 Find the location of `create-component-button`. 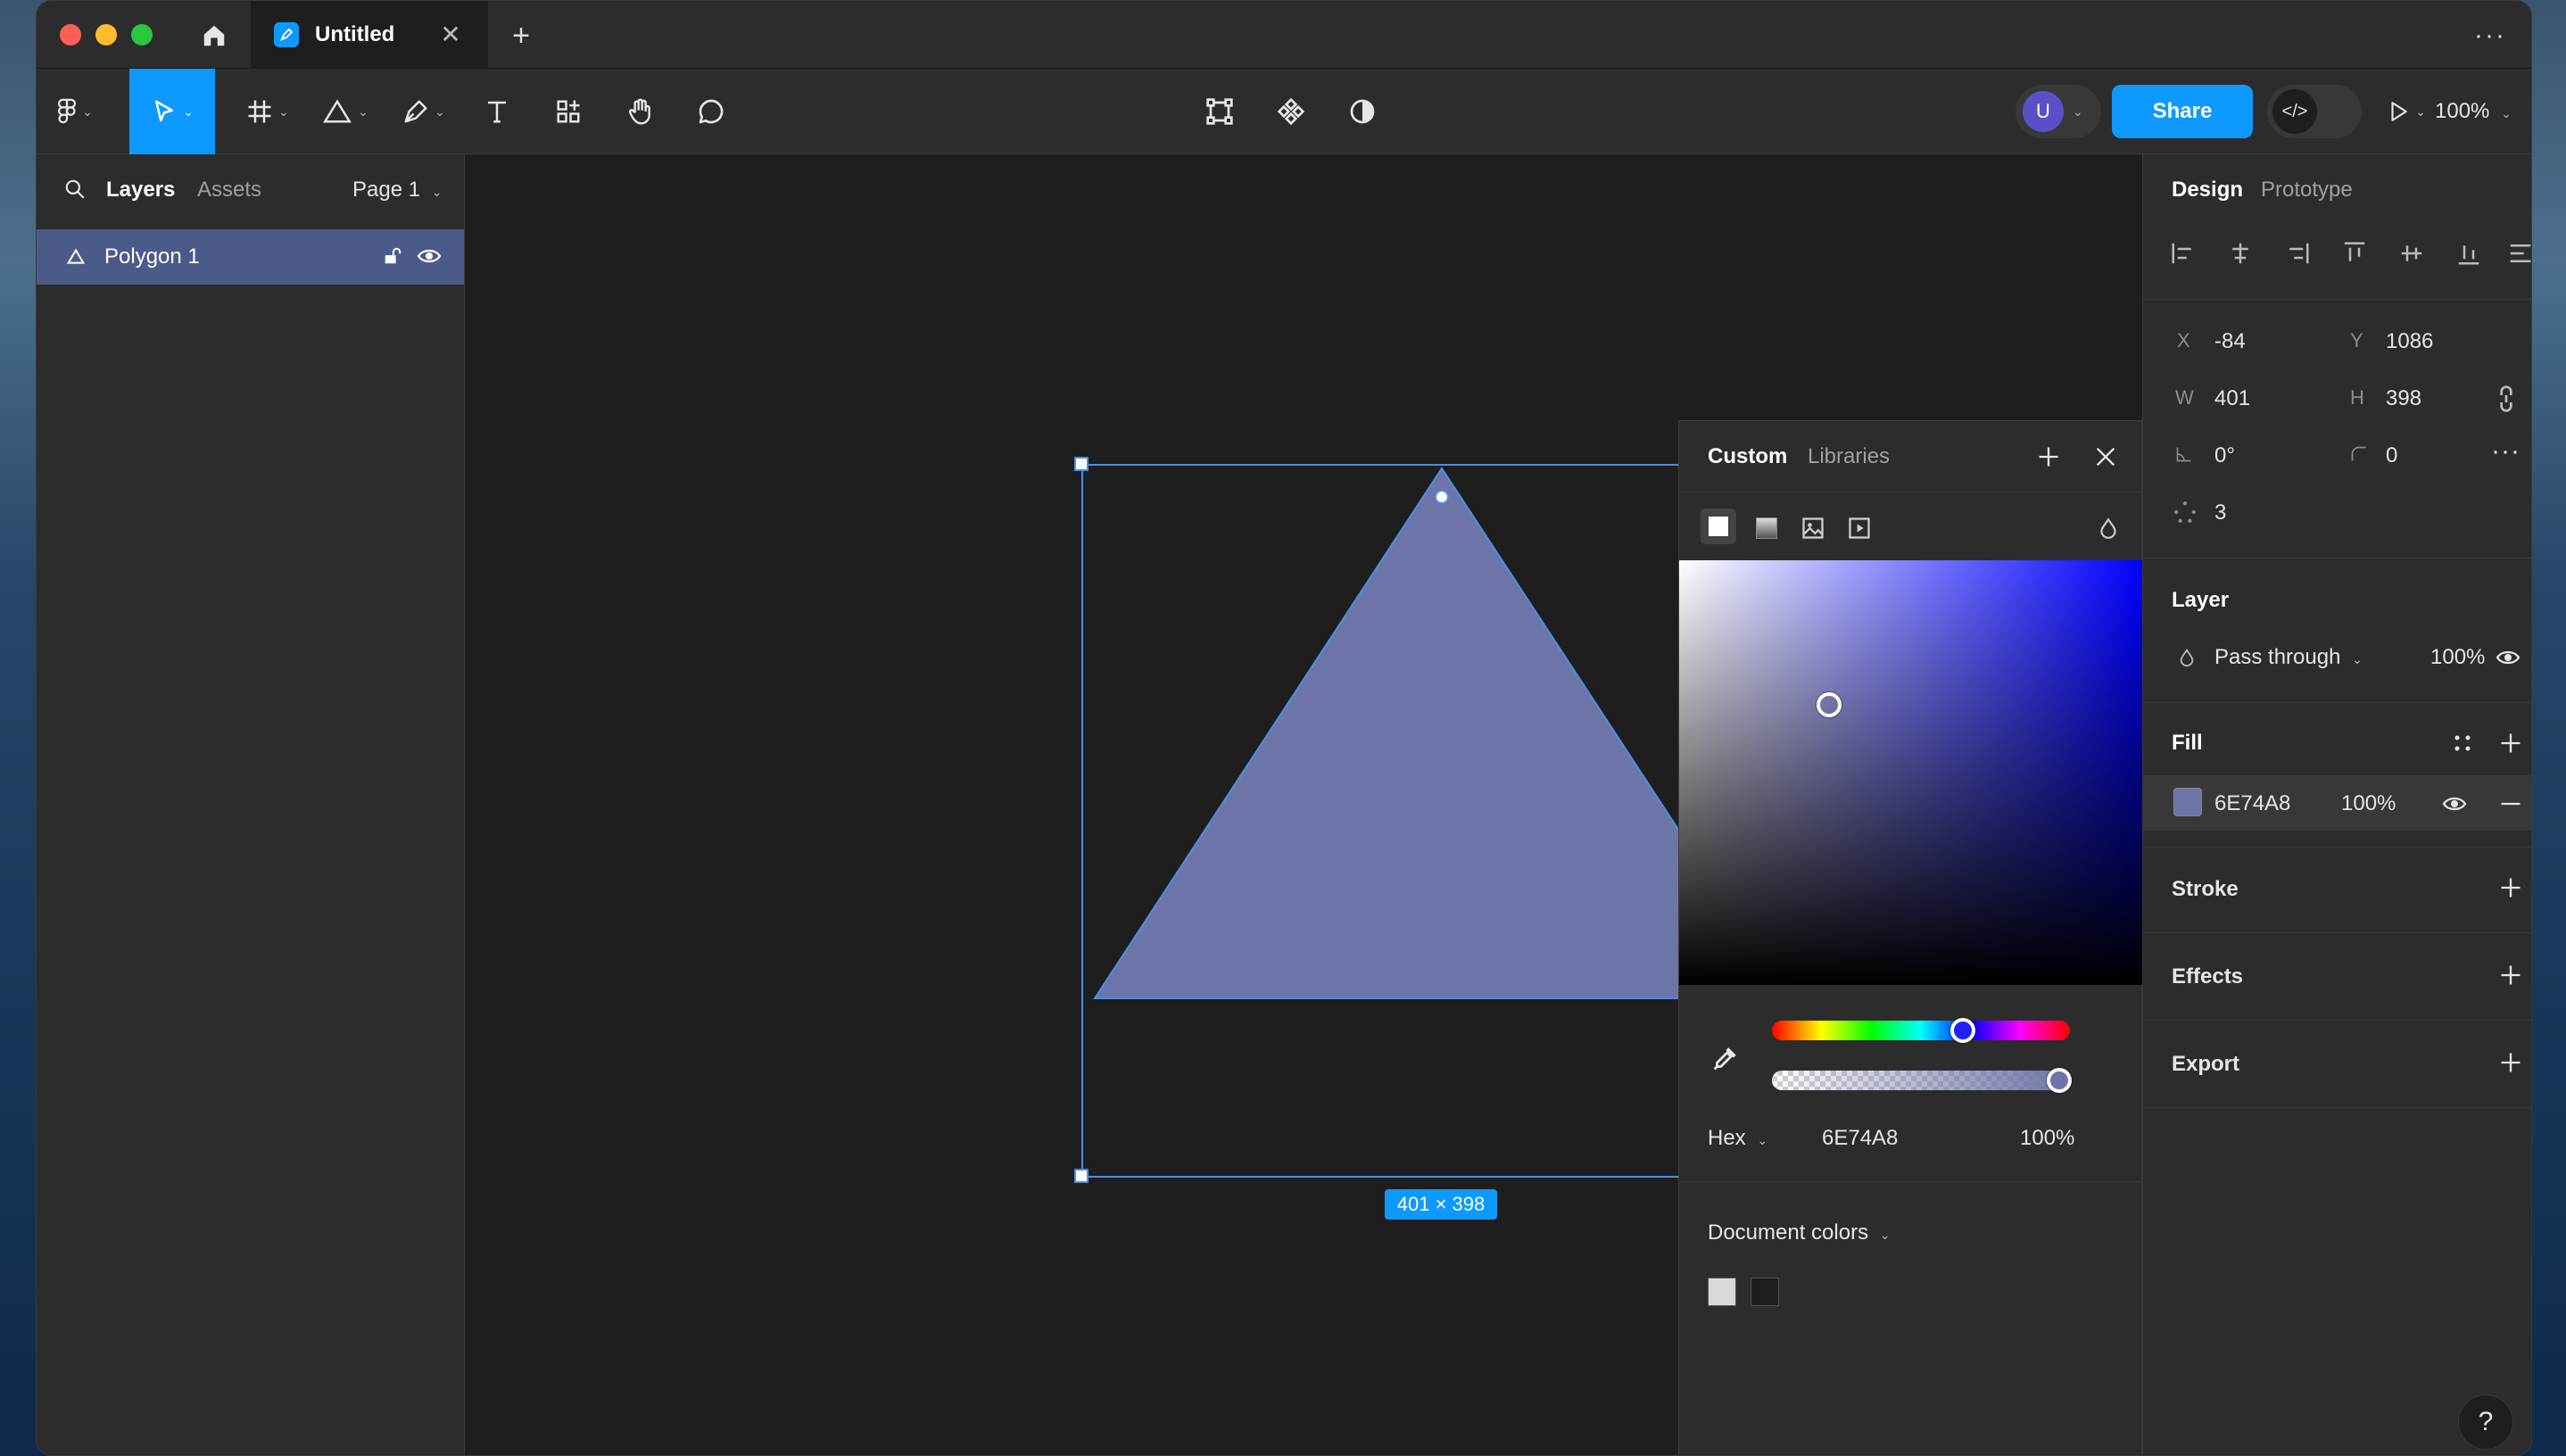

create-component-button is located at coordinates (1291, 112).